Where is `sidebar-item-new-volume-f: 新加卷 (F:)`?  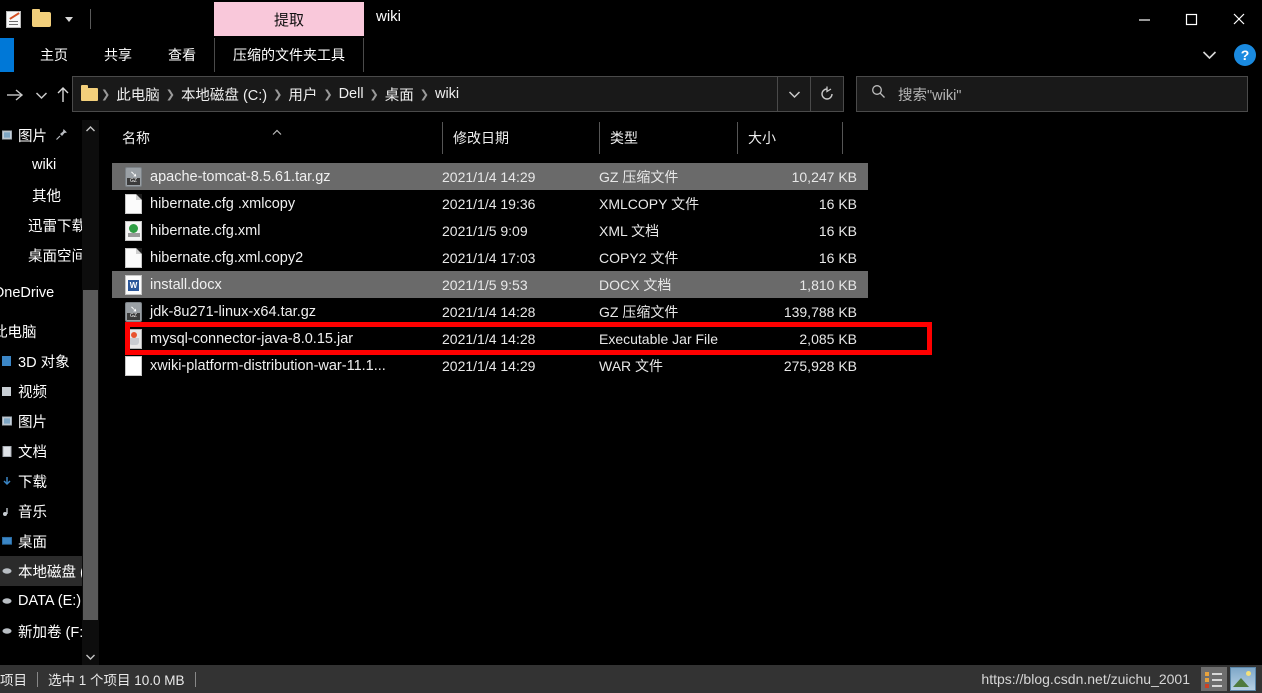 sidebar-item-new-volume-f: 新加卷 (F:) is located at coordinates (41, 631).